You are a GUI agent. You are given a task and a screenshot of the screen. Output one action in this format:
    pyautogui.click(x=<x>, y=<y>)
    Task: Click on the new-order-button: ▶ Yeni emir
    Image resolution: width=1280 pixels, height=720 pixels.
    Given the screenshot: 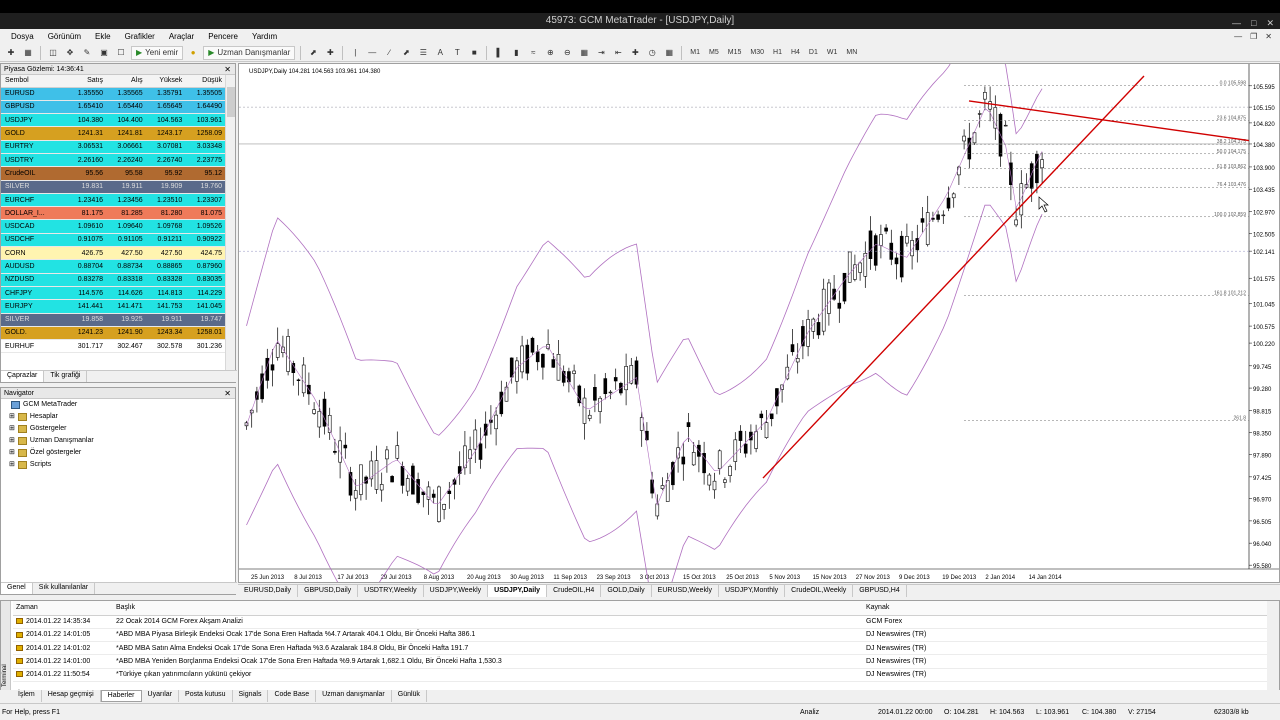 What is the action you would take?
    pyautogui.click(x=157, y=52)
    